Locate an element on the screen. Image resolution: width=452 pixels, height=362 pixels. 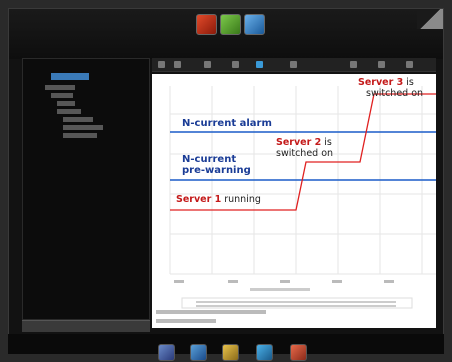
prewarning-label-line1: N-current is located at coordinates (209, 159).